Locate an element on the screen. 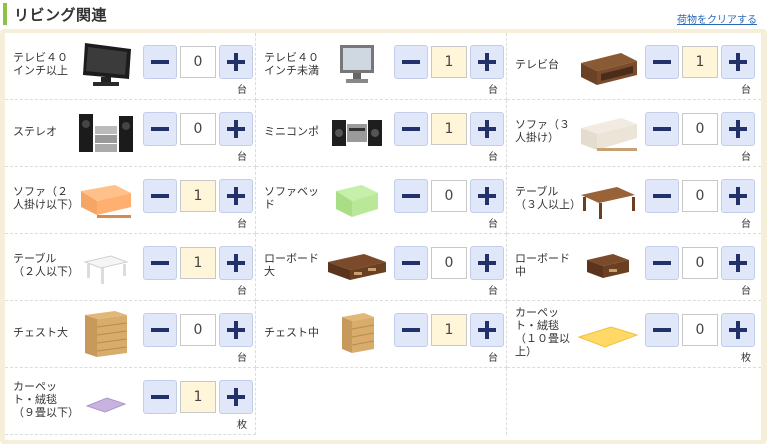 The height and width of the screenshot is (444, 767). item-cell: テーブル（３人以上） 台 is located at coordinates (634, 200).